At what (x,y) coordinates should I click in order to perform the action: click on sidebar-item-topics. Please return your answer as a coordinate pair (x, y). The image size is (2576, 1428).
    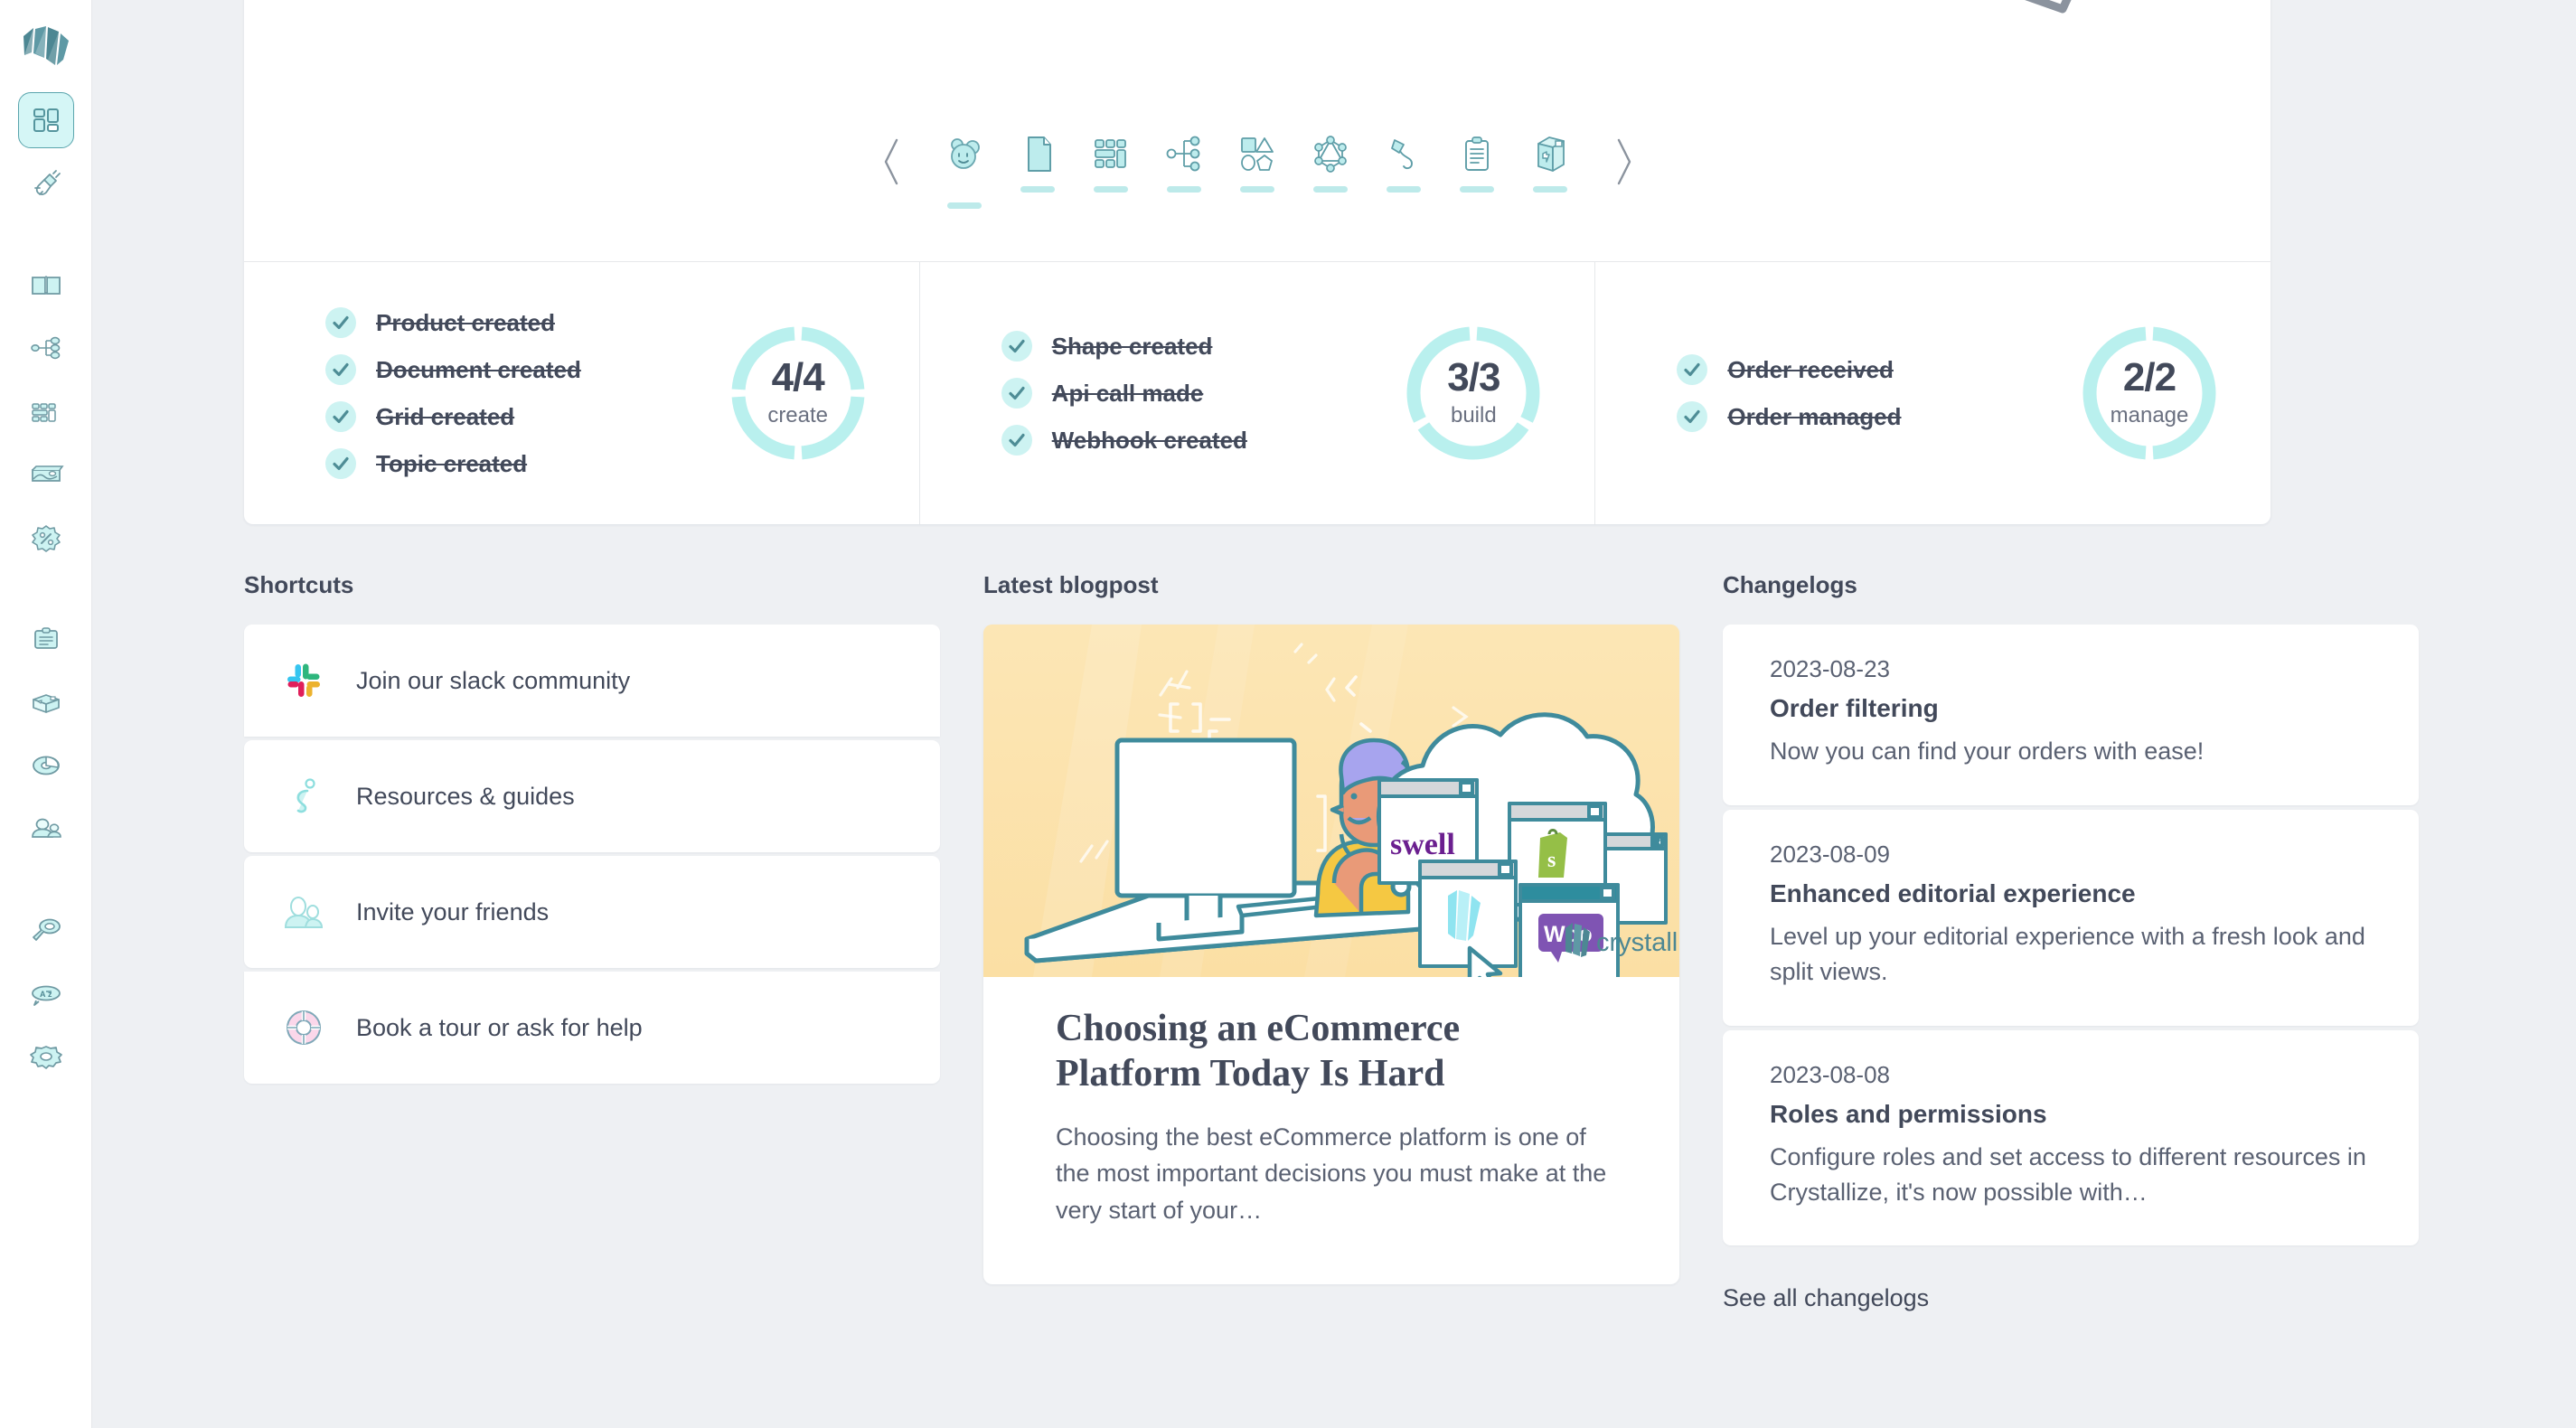
    Looking at the image, I should click on (46, 348).